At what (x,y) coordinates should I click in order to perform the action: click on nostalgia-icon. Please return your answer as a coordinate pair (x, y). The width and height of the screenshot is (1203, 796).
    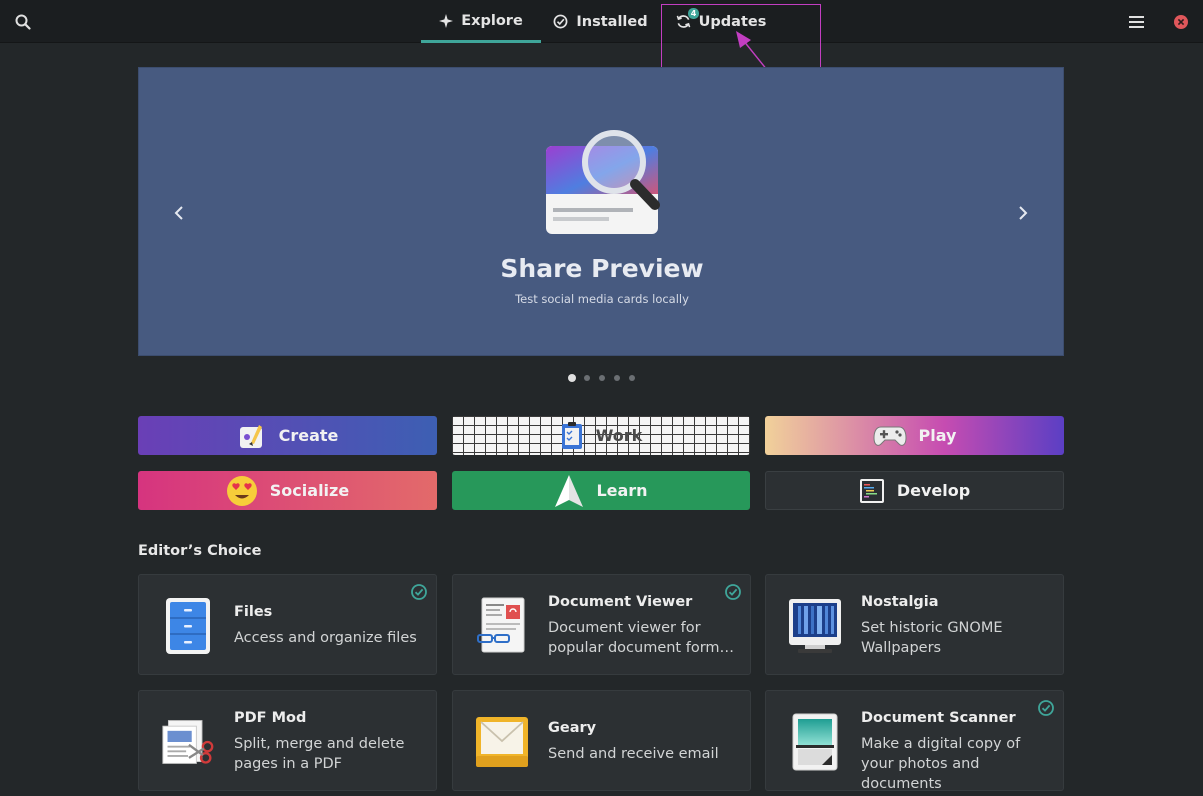
    Looking at the image, I should click on (815, 626).